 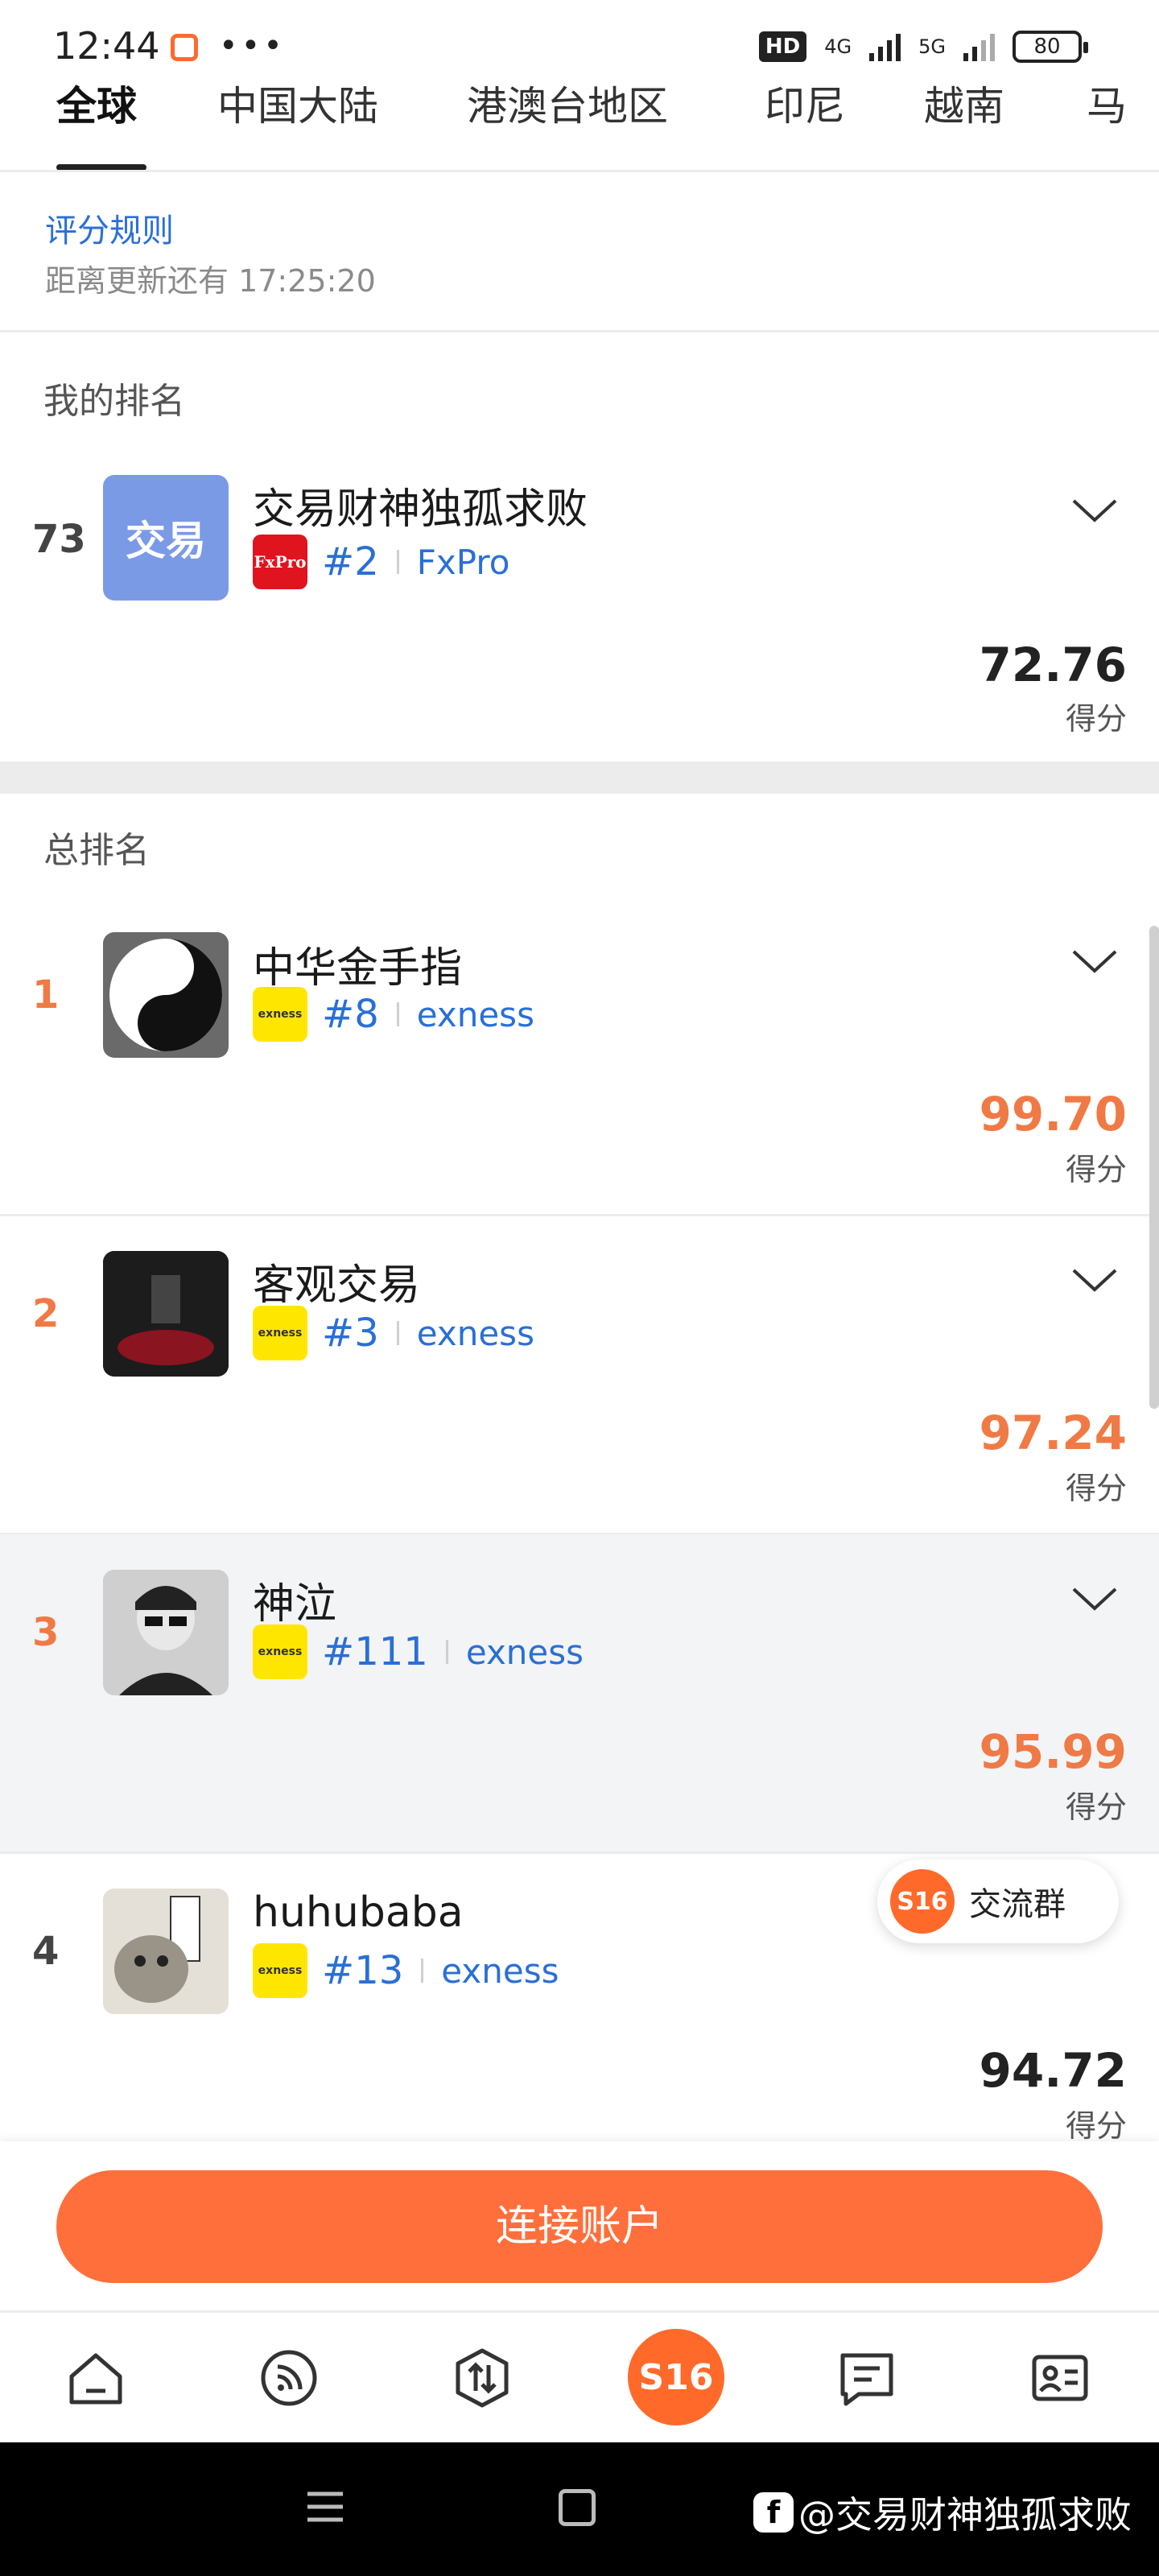 What do you see at coordinates (965, 2515) in the screenshot?
I see `watermark-text: @交易财神独孤求败` at bounding box center [965, 2515].